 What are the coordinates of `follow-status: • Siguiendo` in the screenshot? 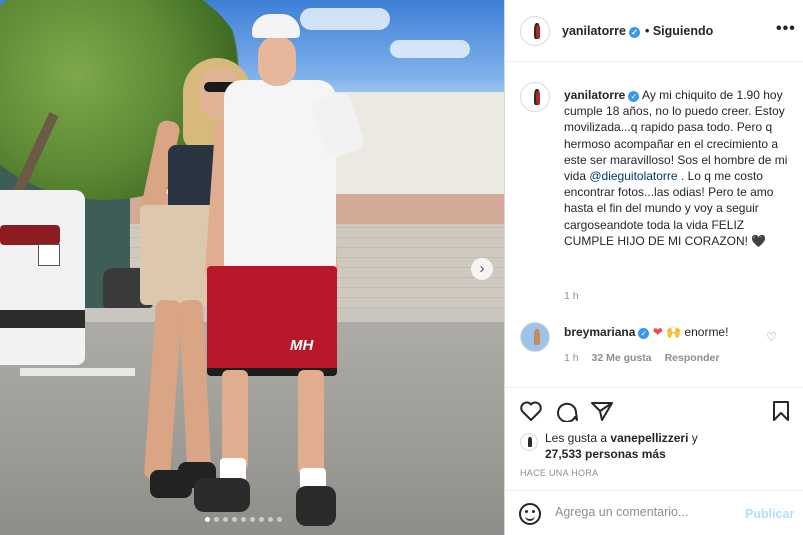 It's located at (679, 31).